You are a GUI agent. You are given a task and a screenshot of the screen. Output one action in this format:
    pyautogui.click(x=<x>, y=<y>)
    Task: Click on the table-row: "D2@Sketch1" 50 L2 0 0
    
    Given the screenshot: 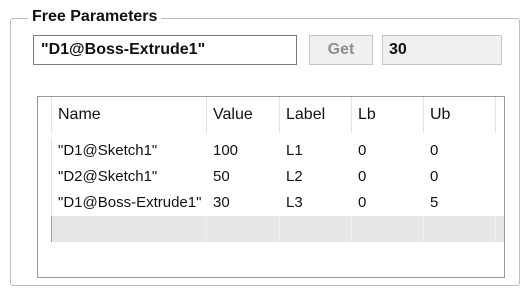 What is the action you would take?
    pyautogui.click(x=271, y=177)
    